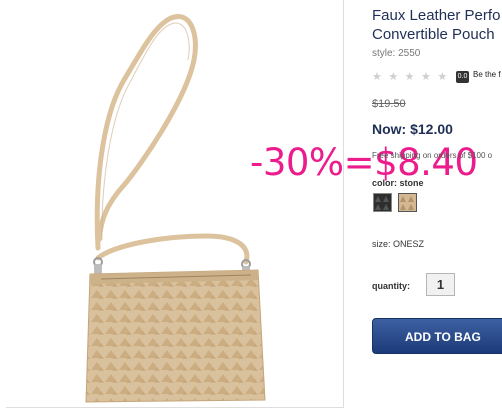 The width and height of the screenshot is (502, 412). Describe the element at coordinates (436, 15) in the screenshot. I see `product-title-line-1: Faux Leather Perfo` at that location.